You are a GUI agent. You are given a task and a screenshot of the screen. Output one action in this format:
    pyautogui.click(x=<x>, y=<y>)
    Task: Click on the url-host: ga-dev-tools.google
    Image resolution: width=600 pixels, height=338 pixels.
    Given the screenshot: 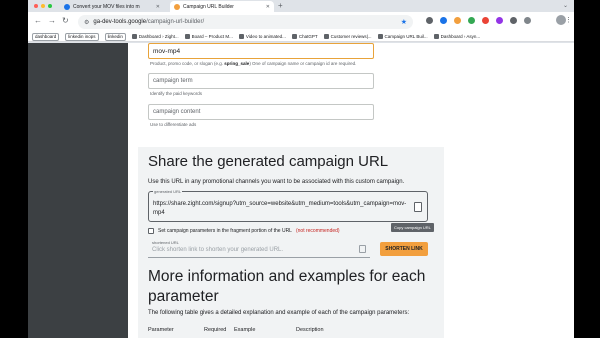 What is the action you would take?
    pyautogui.click(x=120, y=22)
    